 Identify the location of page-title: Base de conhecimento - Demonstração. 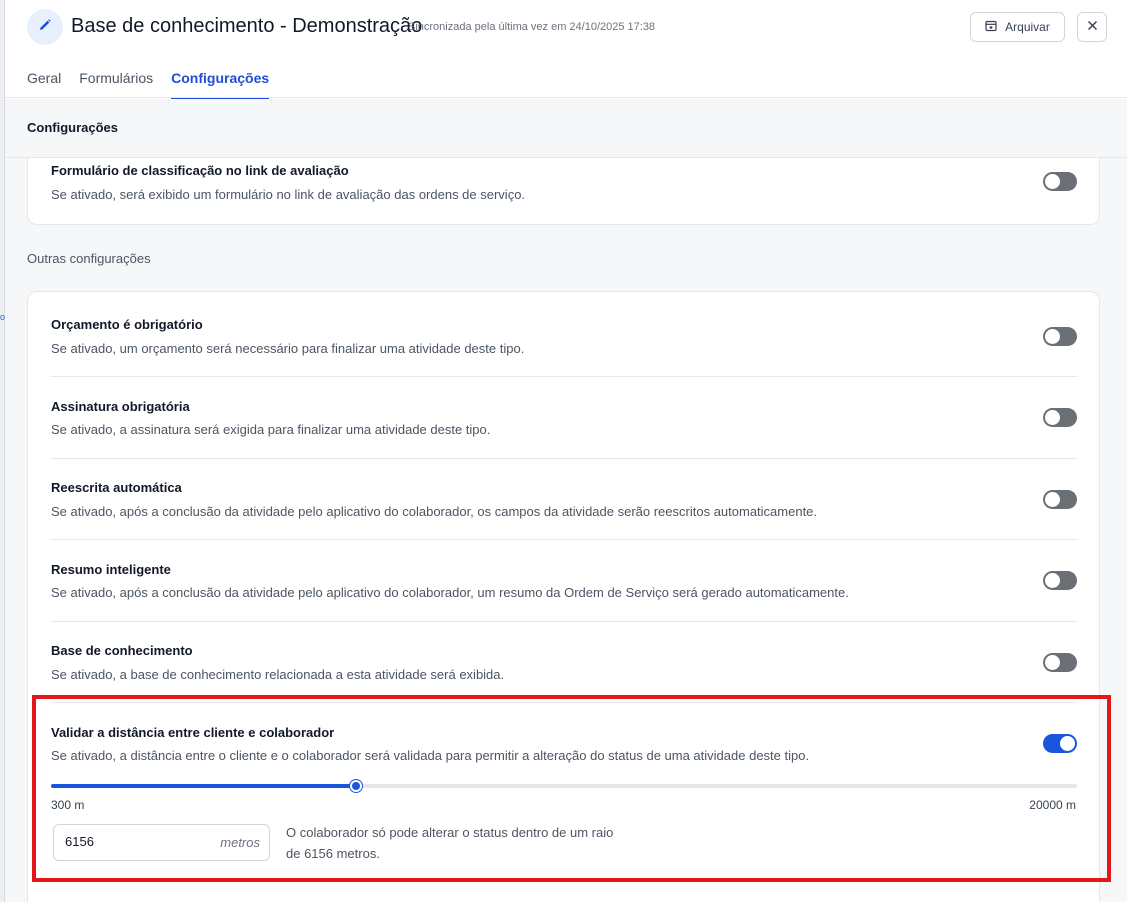
(247, 26).